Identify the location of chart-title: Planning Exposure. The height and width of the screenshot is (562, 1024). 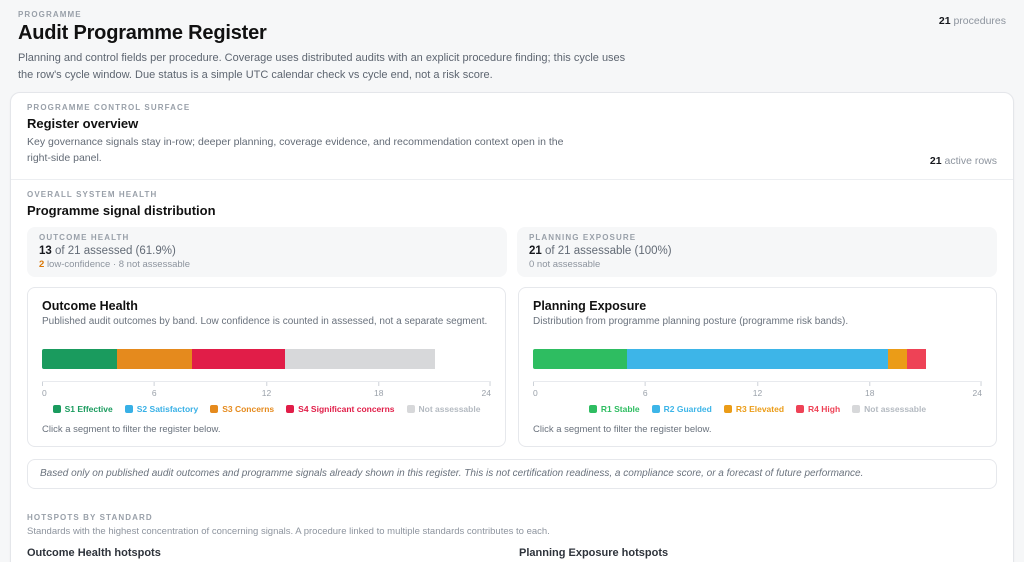
(590, 305).